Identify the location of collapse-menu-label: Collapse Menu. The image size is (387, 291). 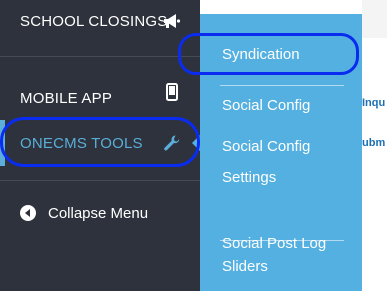
(98, 213).